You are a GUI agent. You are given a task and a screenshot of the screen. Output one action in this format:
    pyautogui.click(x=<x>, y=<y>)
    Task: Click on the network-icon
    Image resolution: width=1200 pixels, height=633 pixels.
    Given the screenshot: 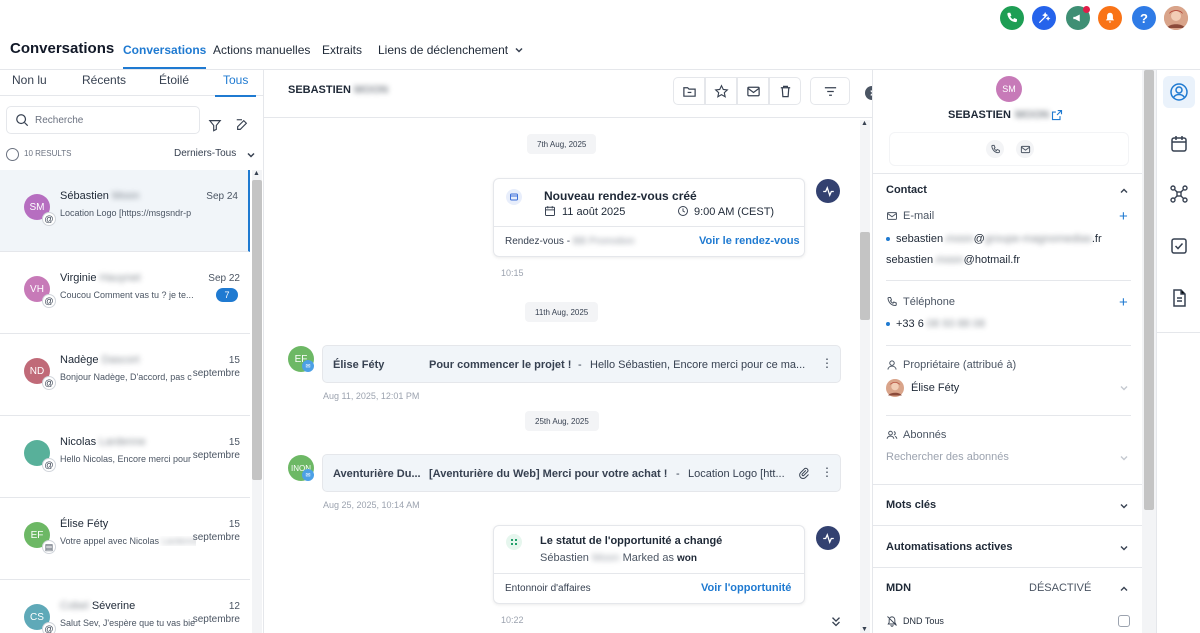 What is the action you would take?
    pyautogui.click(x=1179, y=194)
    